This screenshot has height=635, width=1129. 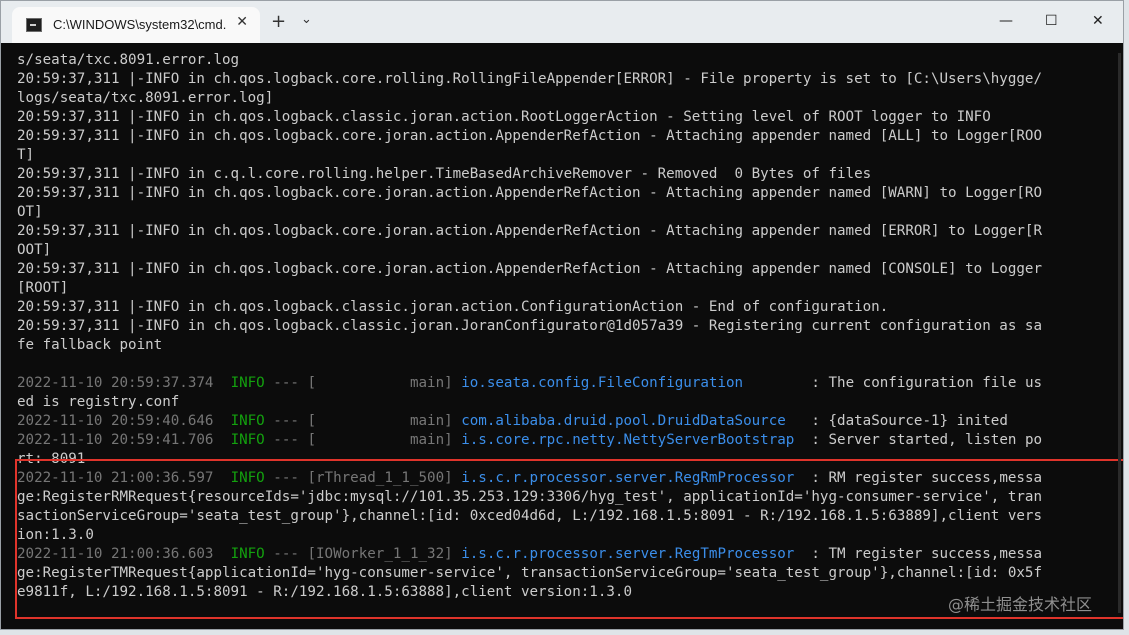 What do you see at coordinates (98, 402) in the screenshot?
I see `log-continuation-line: ed is registry.conf` at bounding box center [98, 402].